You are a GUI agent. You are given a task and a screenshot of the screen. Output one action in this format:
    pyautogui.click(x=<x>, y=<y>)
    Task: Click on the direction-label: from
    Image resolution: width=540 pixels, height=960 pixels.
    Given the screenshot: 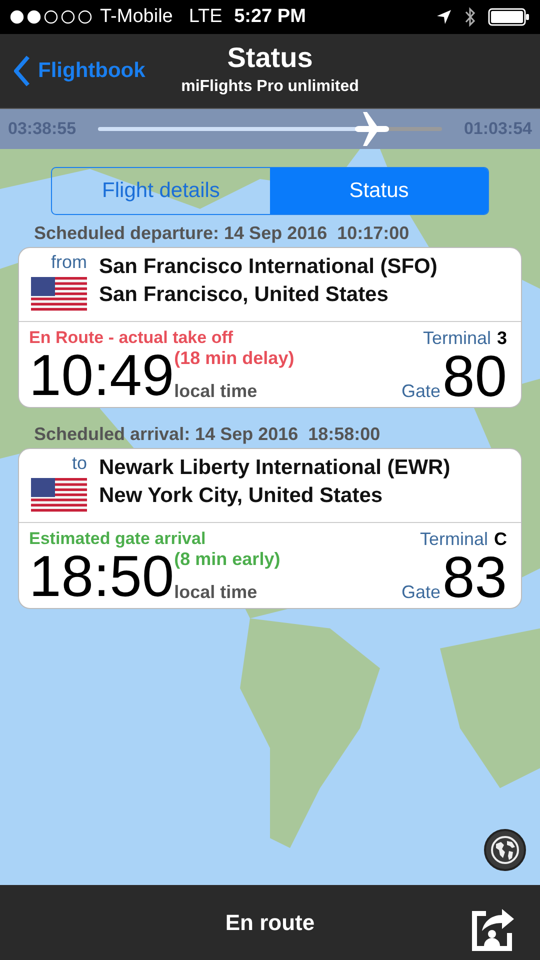 What is the action you would take?
    pyautogui.click(x=69, y=262)
    